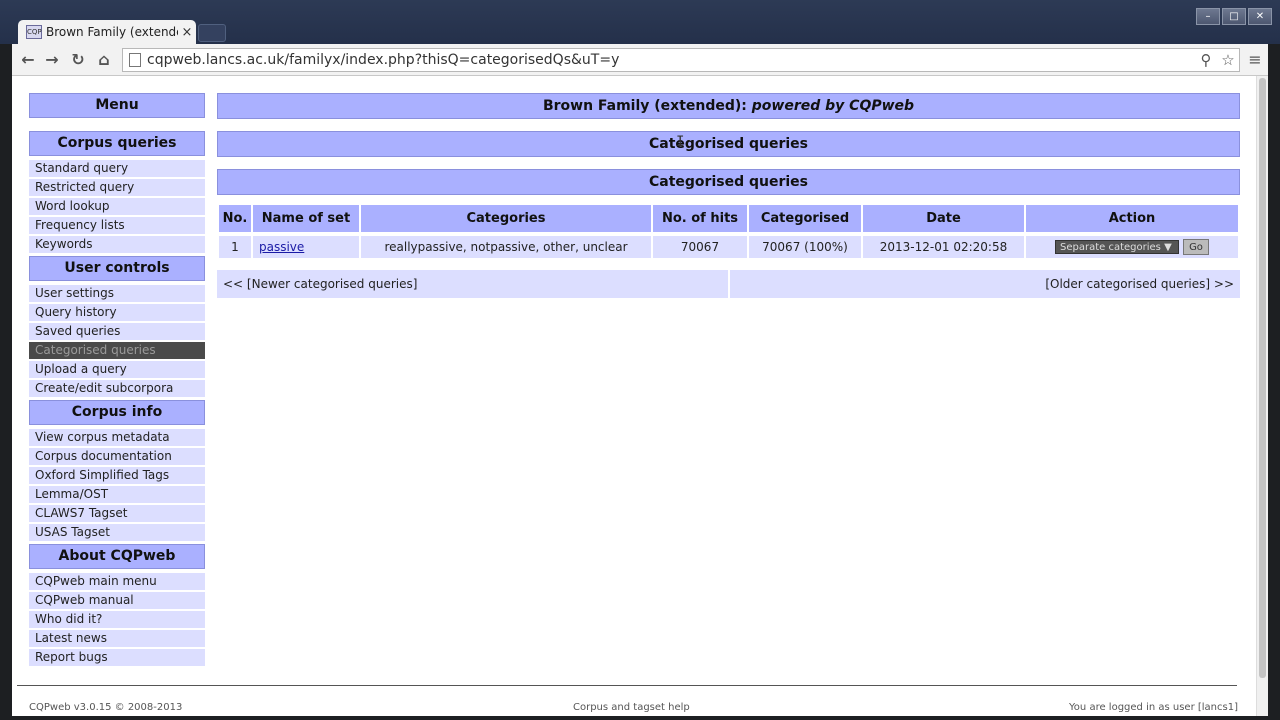 This screenshot has height=720, width=1280. What do you see at coordinates (1206, 60) in the screenshot?
I see `search-icon: ⚲` at bounding box center [1206, 60].